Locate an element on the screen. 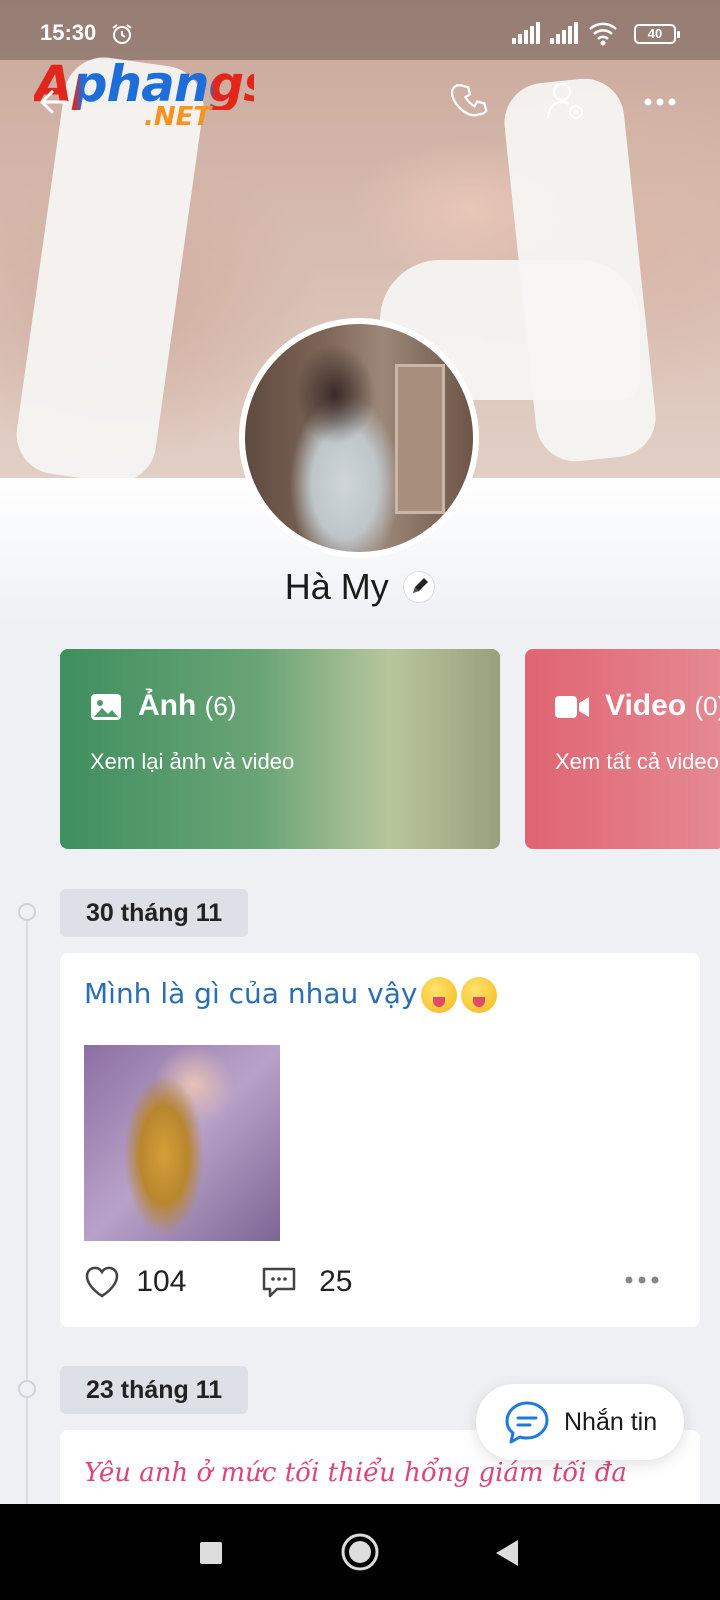  post-photo is located at coordinates (182, 1143).